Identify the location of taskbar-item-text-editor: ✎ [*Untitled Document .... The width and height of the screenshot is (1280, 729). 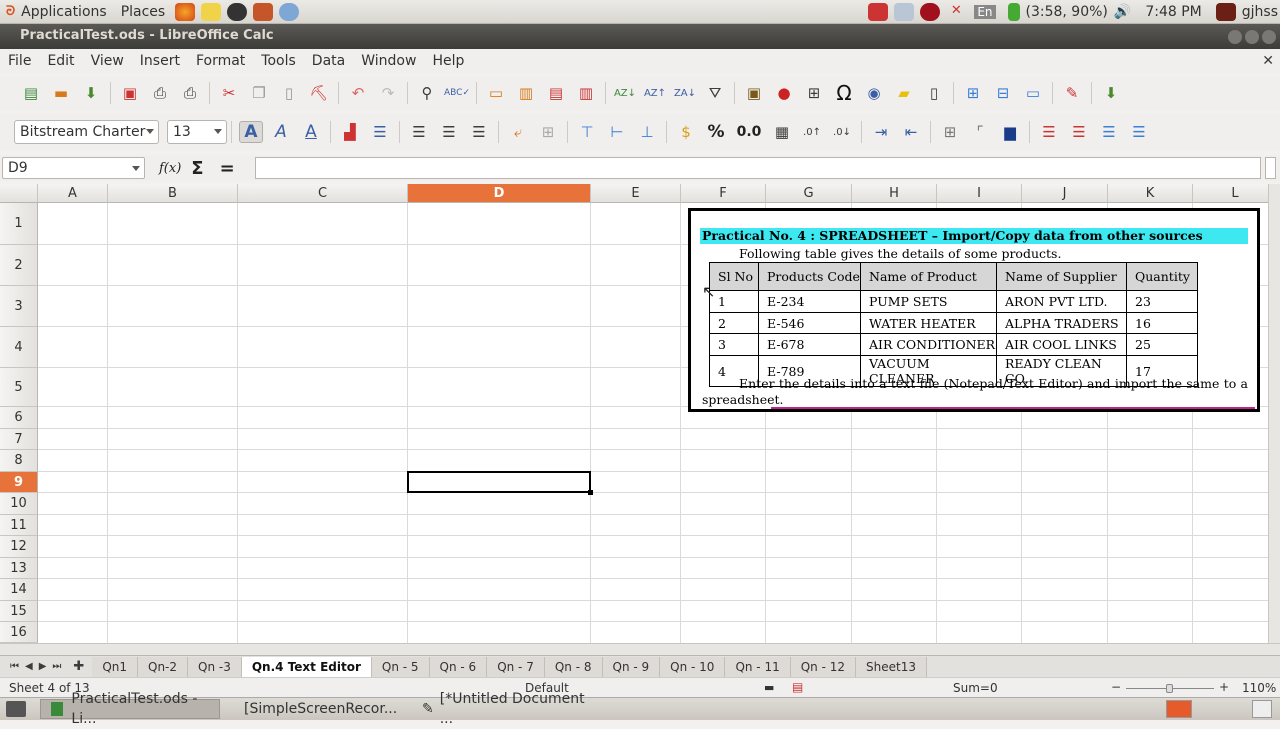
(505, 709).